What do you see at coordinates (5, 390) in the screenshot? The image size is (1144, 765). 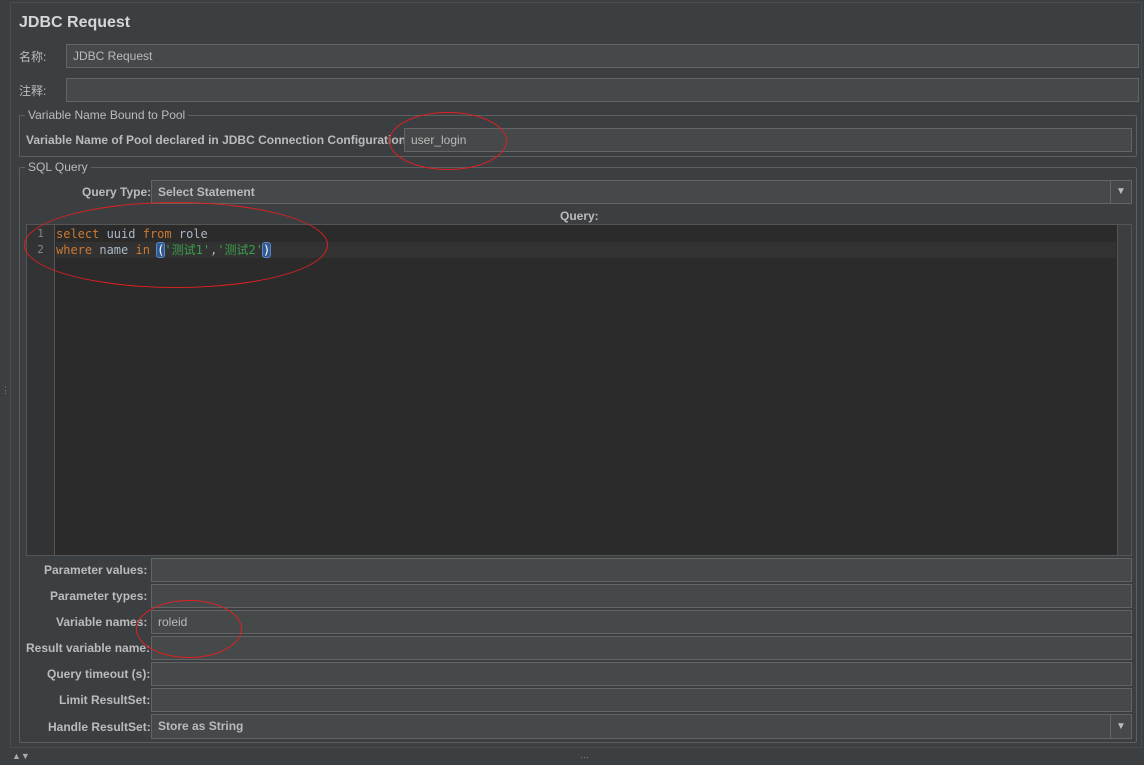 I see `splitter-left-handle: ⋮` at bounding box center [5, 390].